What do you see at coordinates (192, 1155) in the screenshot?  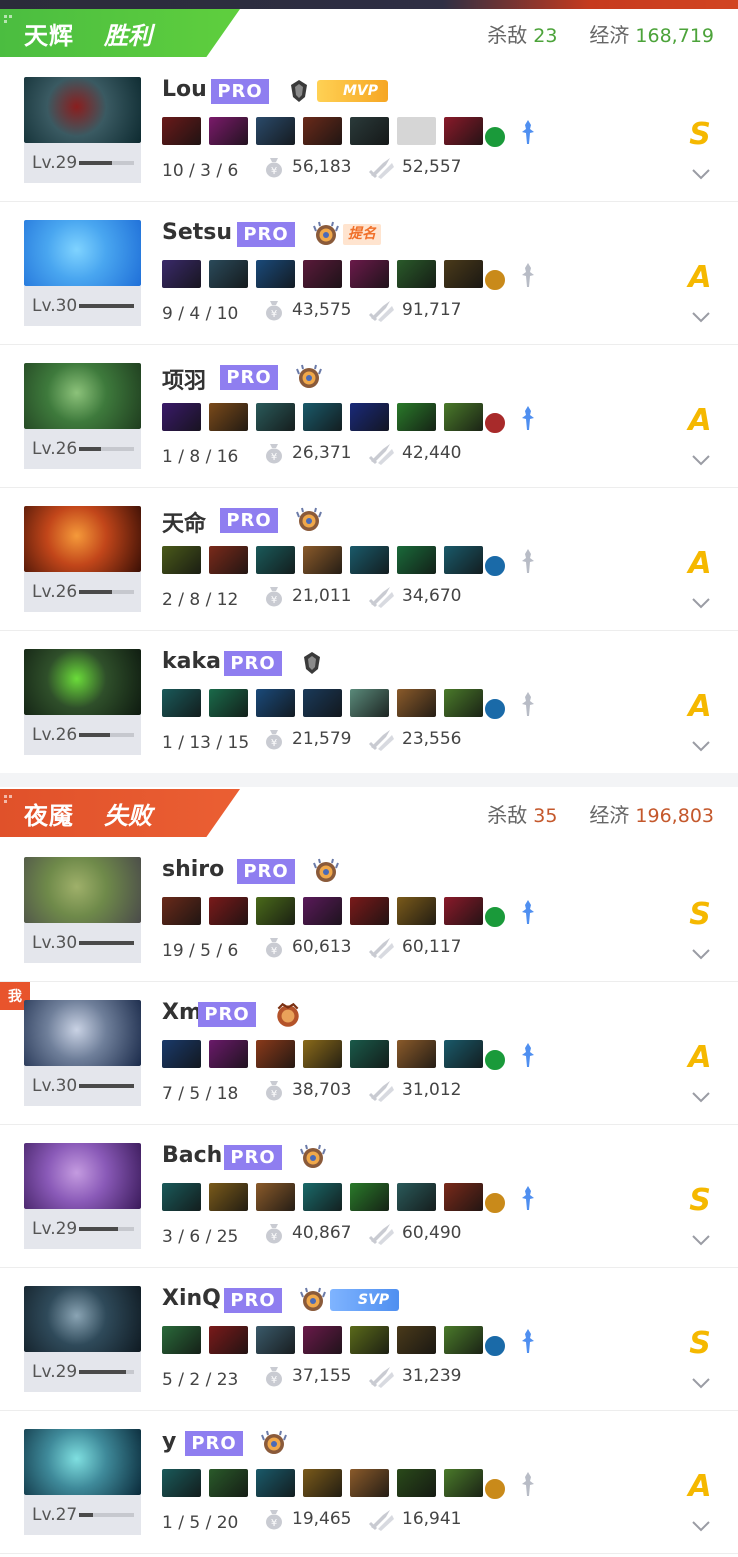 I see `player-name: Bach` at bounding box center [192, 1155].